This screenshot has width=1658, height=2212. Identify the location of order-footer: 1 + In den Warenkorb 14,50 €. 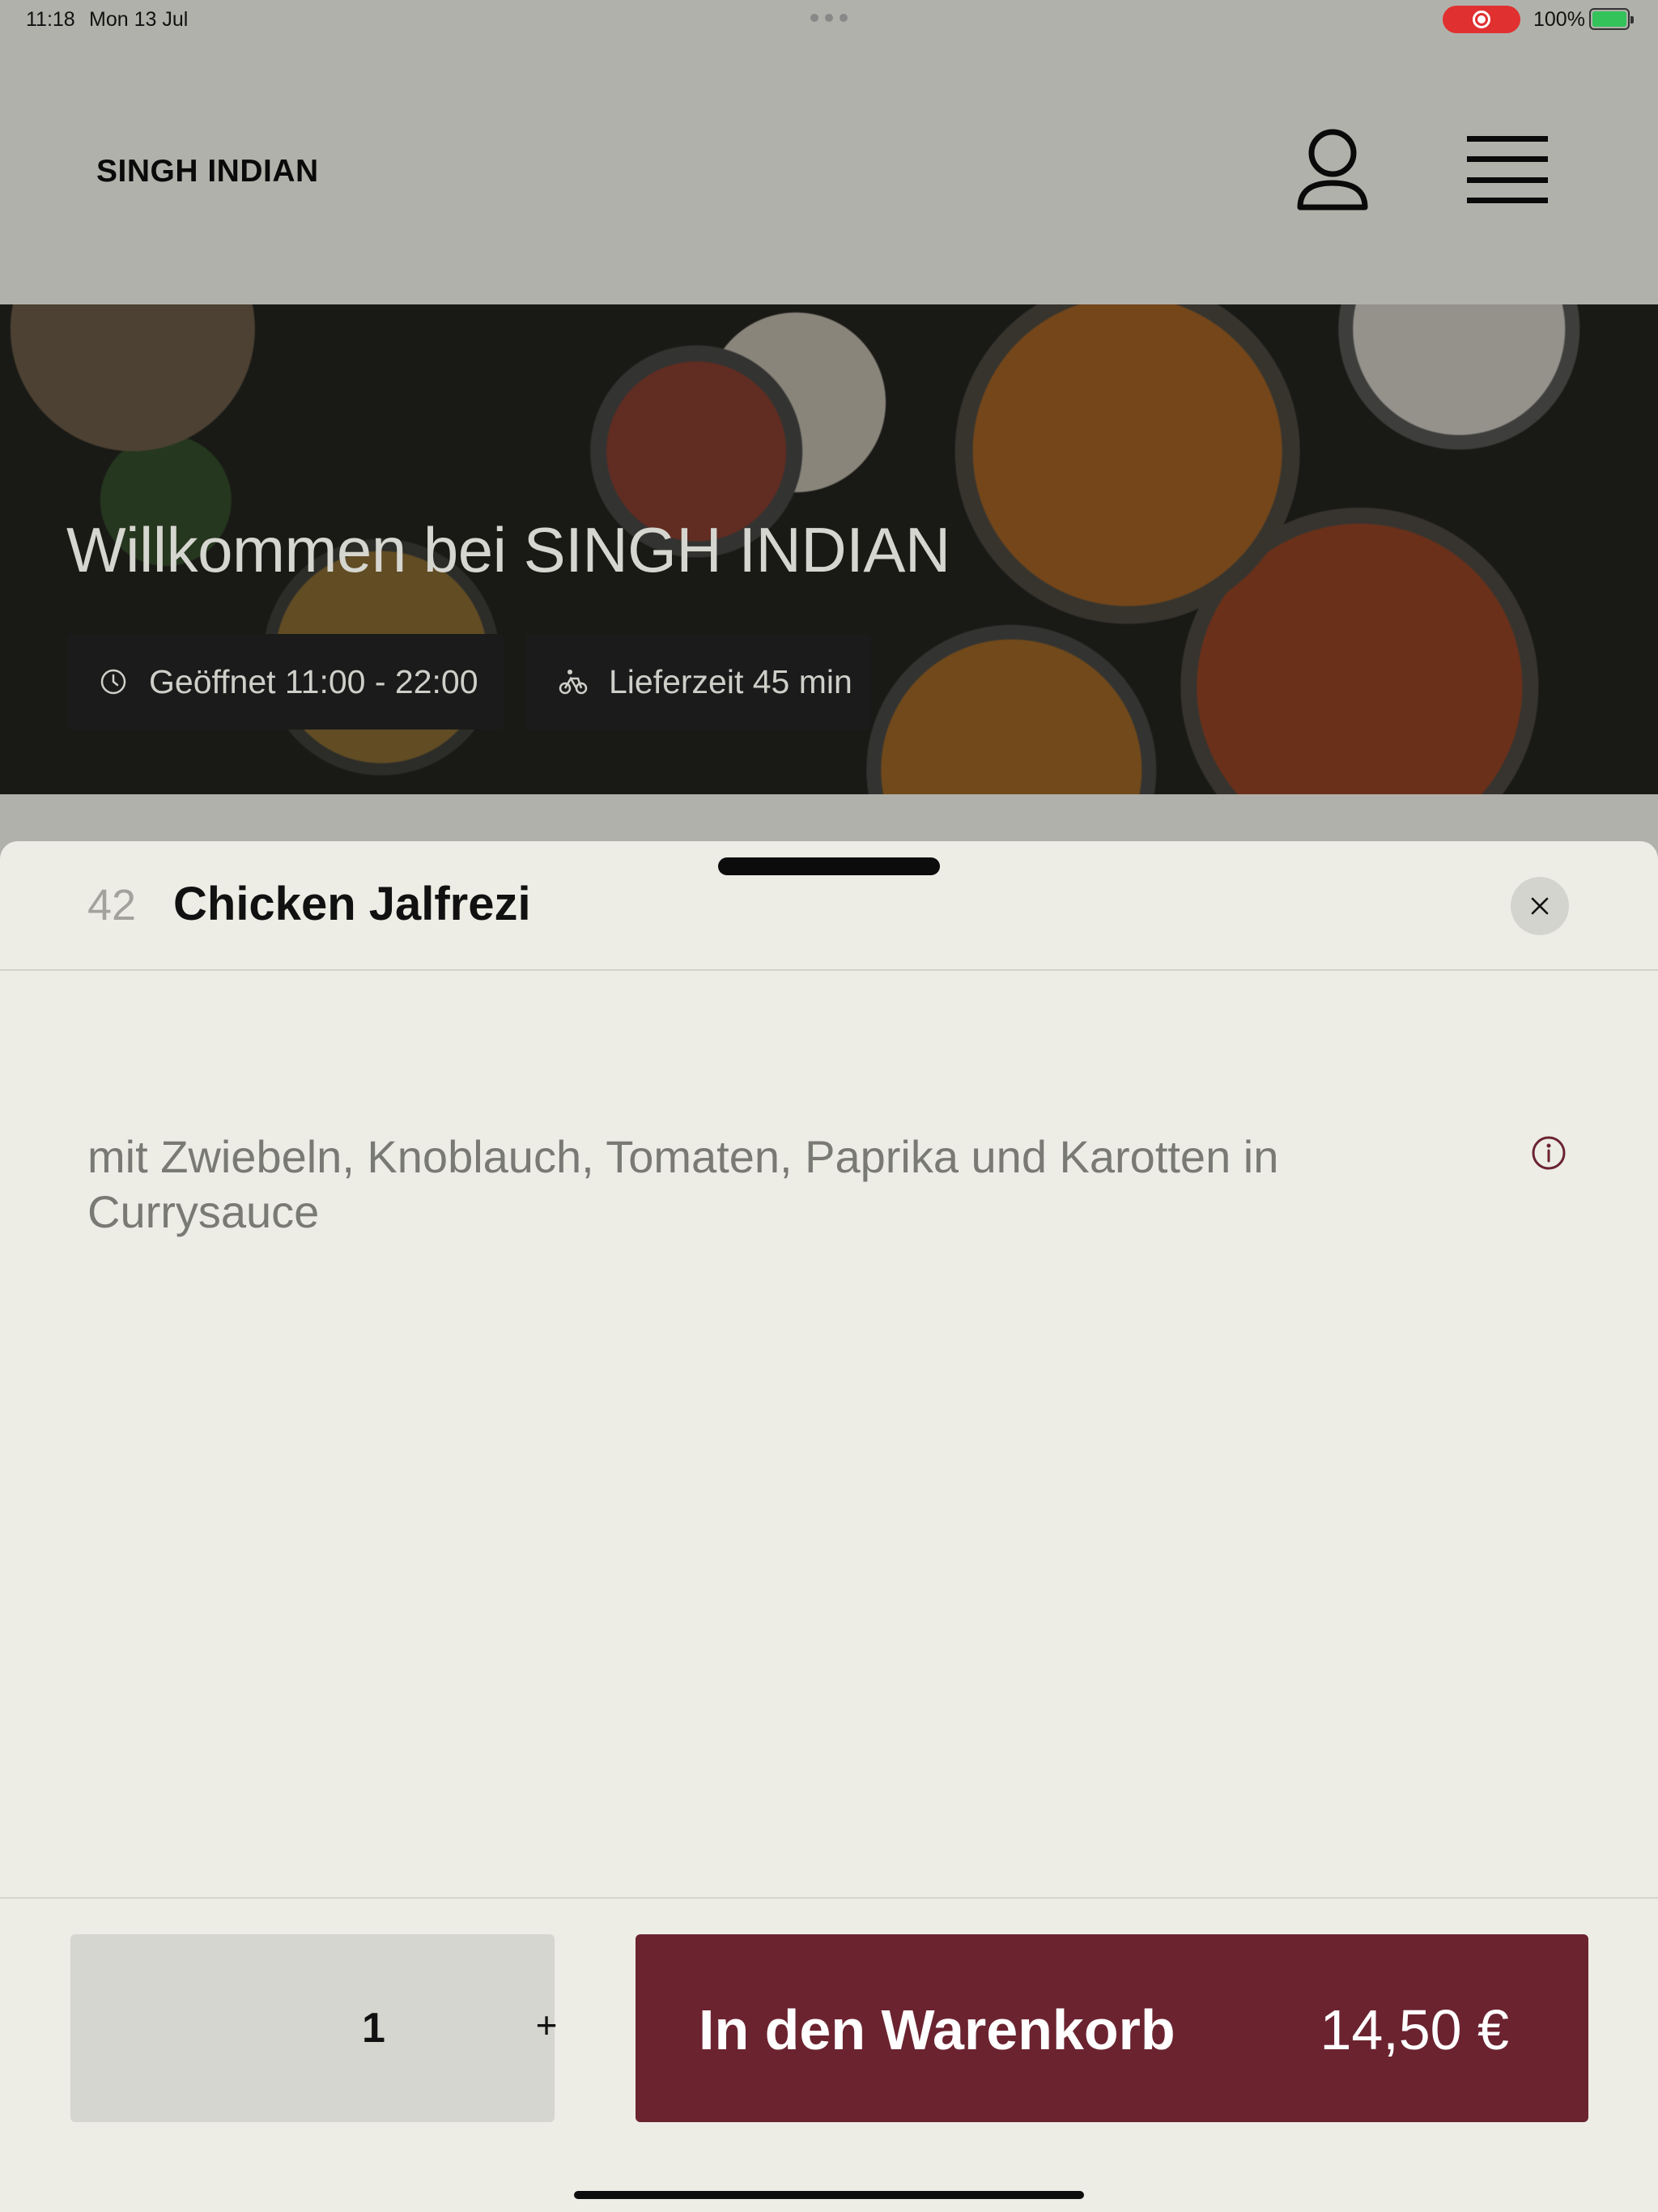
(829, 2054).